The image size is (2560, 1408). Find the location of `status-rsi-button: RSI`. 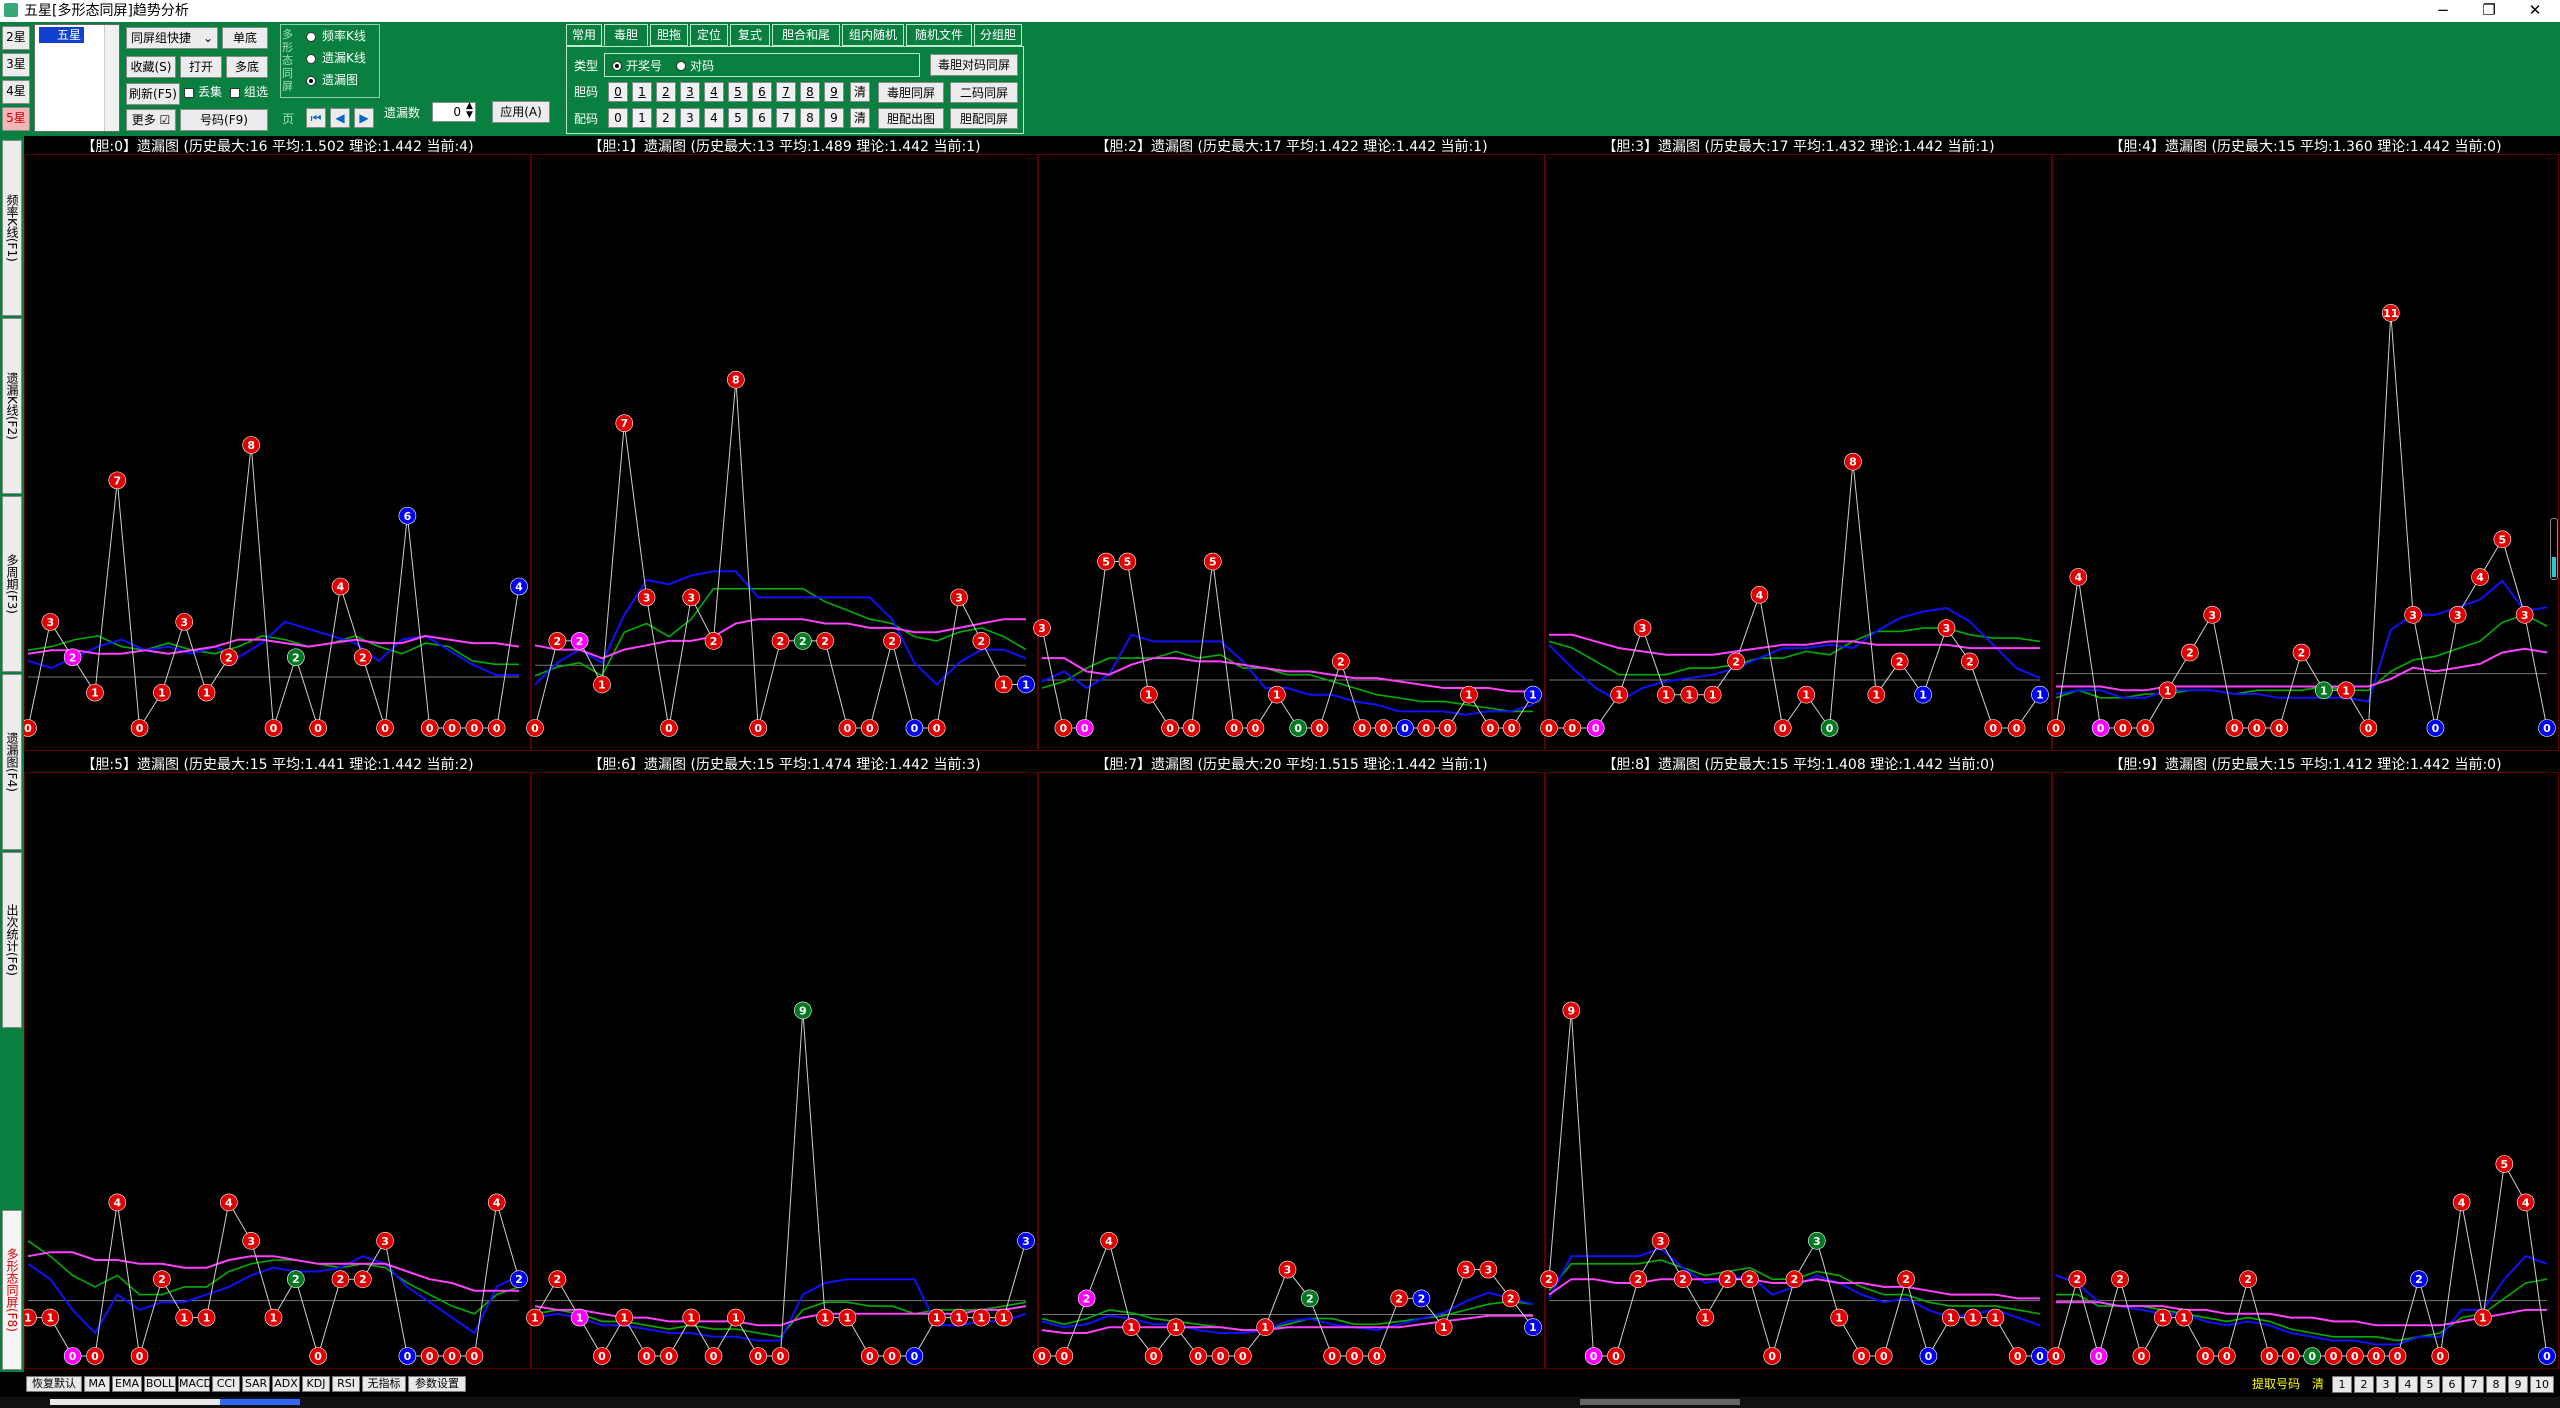

status-rsi-button: RSI is located at coordinates (346, 1384).